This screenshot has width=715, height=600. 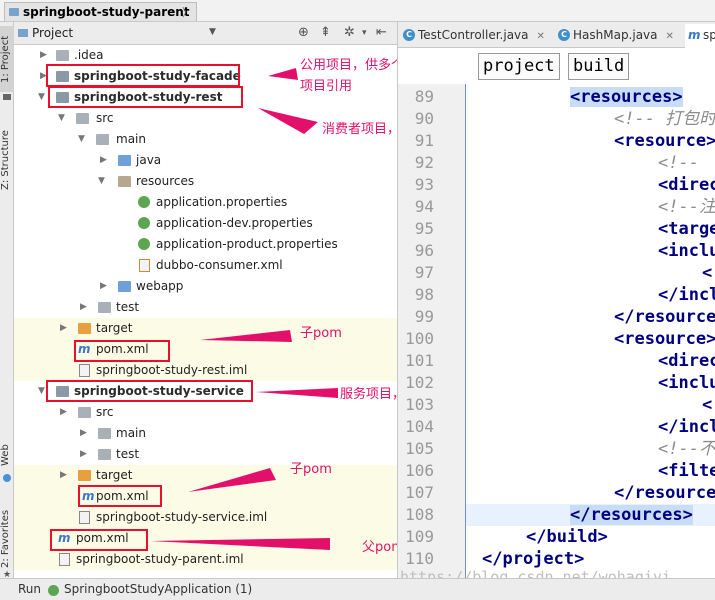 What do you see at coordinates (326, 86) in the screenshot?
I see `note-facade-line2: 项目引用` at bounding box center [326, 86].